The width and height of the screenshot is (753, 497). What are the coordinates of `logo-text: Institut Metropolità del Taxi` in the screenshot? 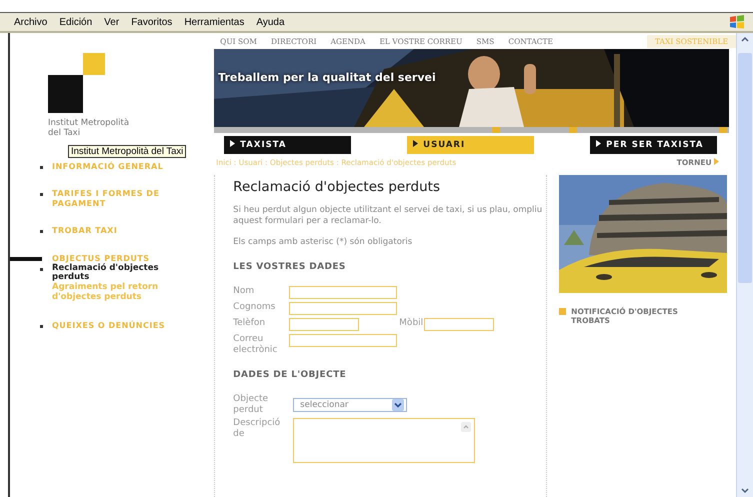 It's located at (89, 129).